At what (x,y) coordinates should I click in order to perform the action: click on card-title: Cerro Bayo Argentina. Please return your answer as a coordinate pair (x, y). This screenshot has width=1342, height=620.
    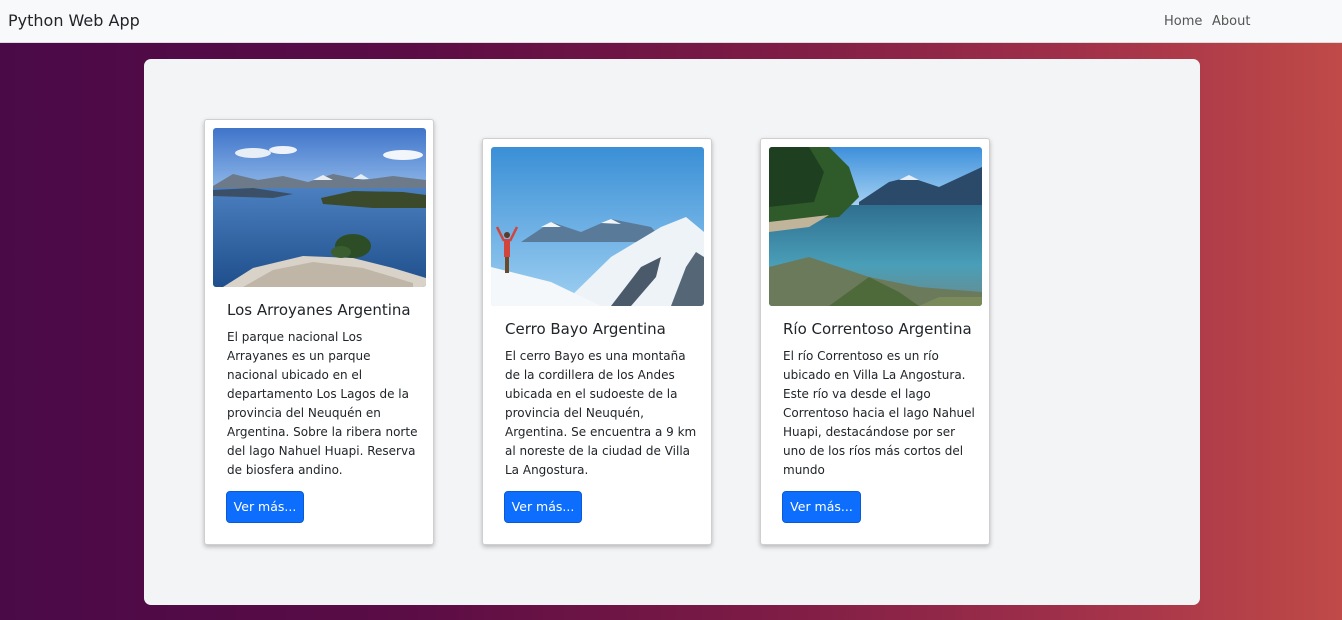
    Looking at the image, I should click on (585, 329).